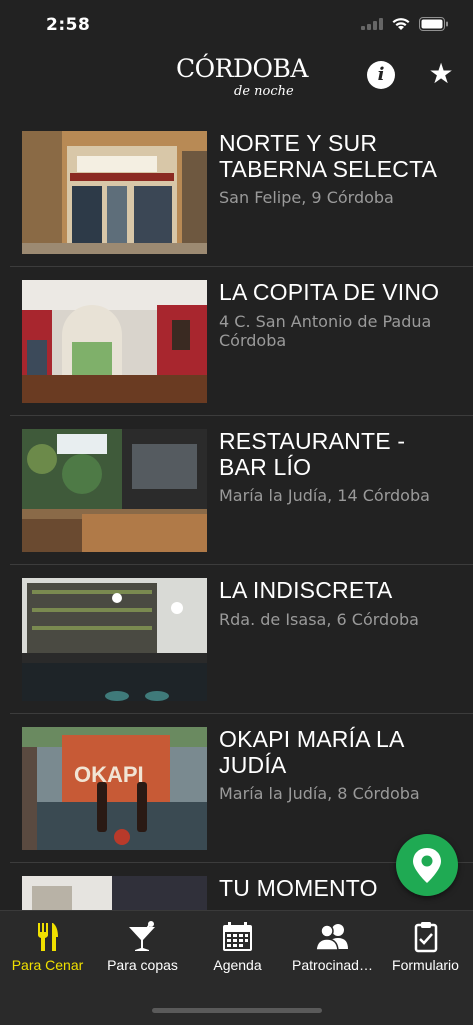 This screenshot has height=1025, width=473. I want to click on info-icon: i, so click(381, 74).